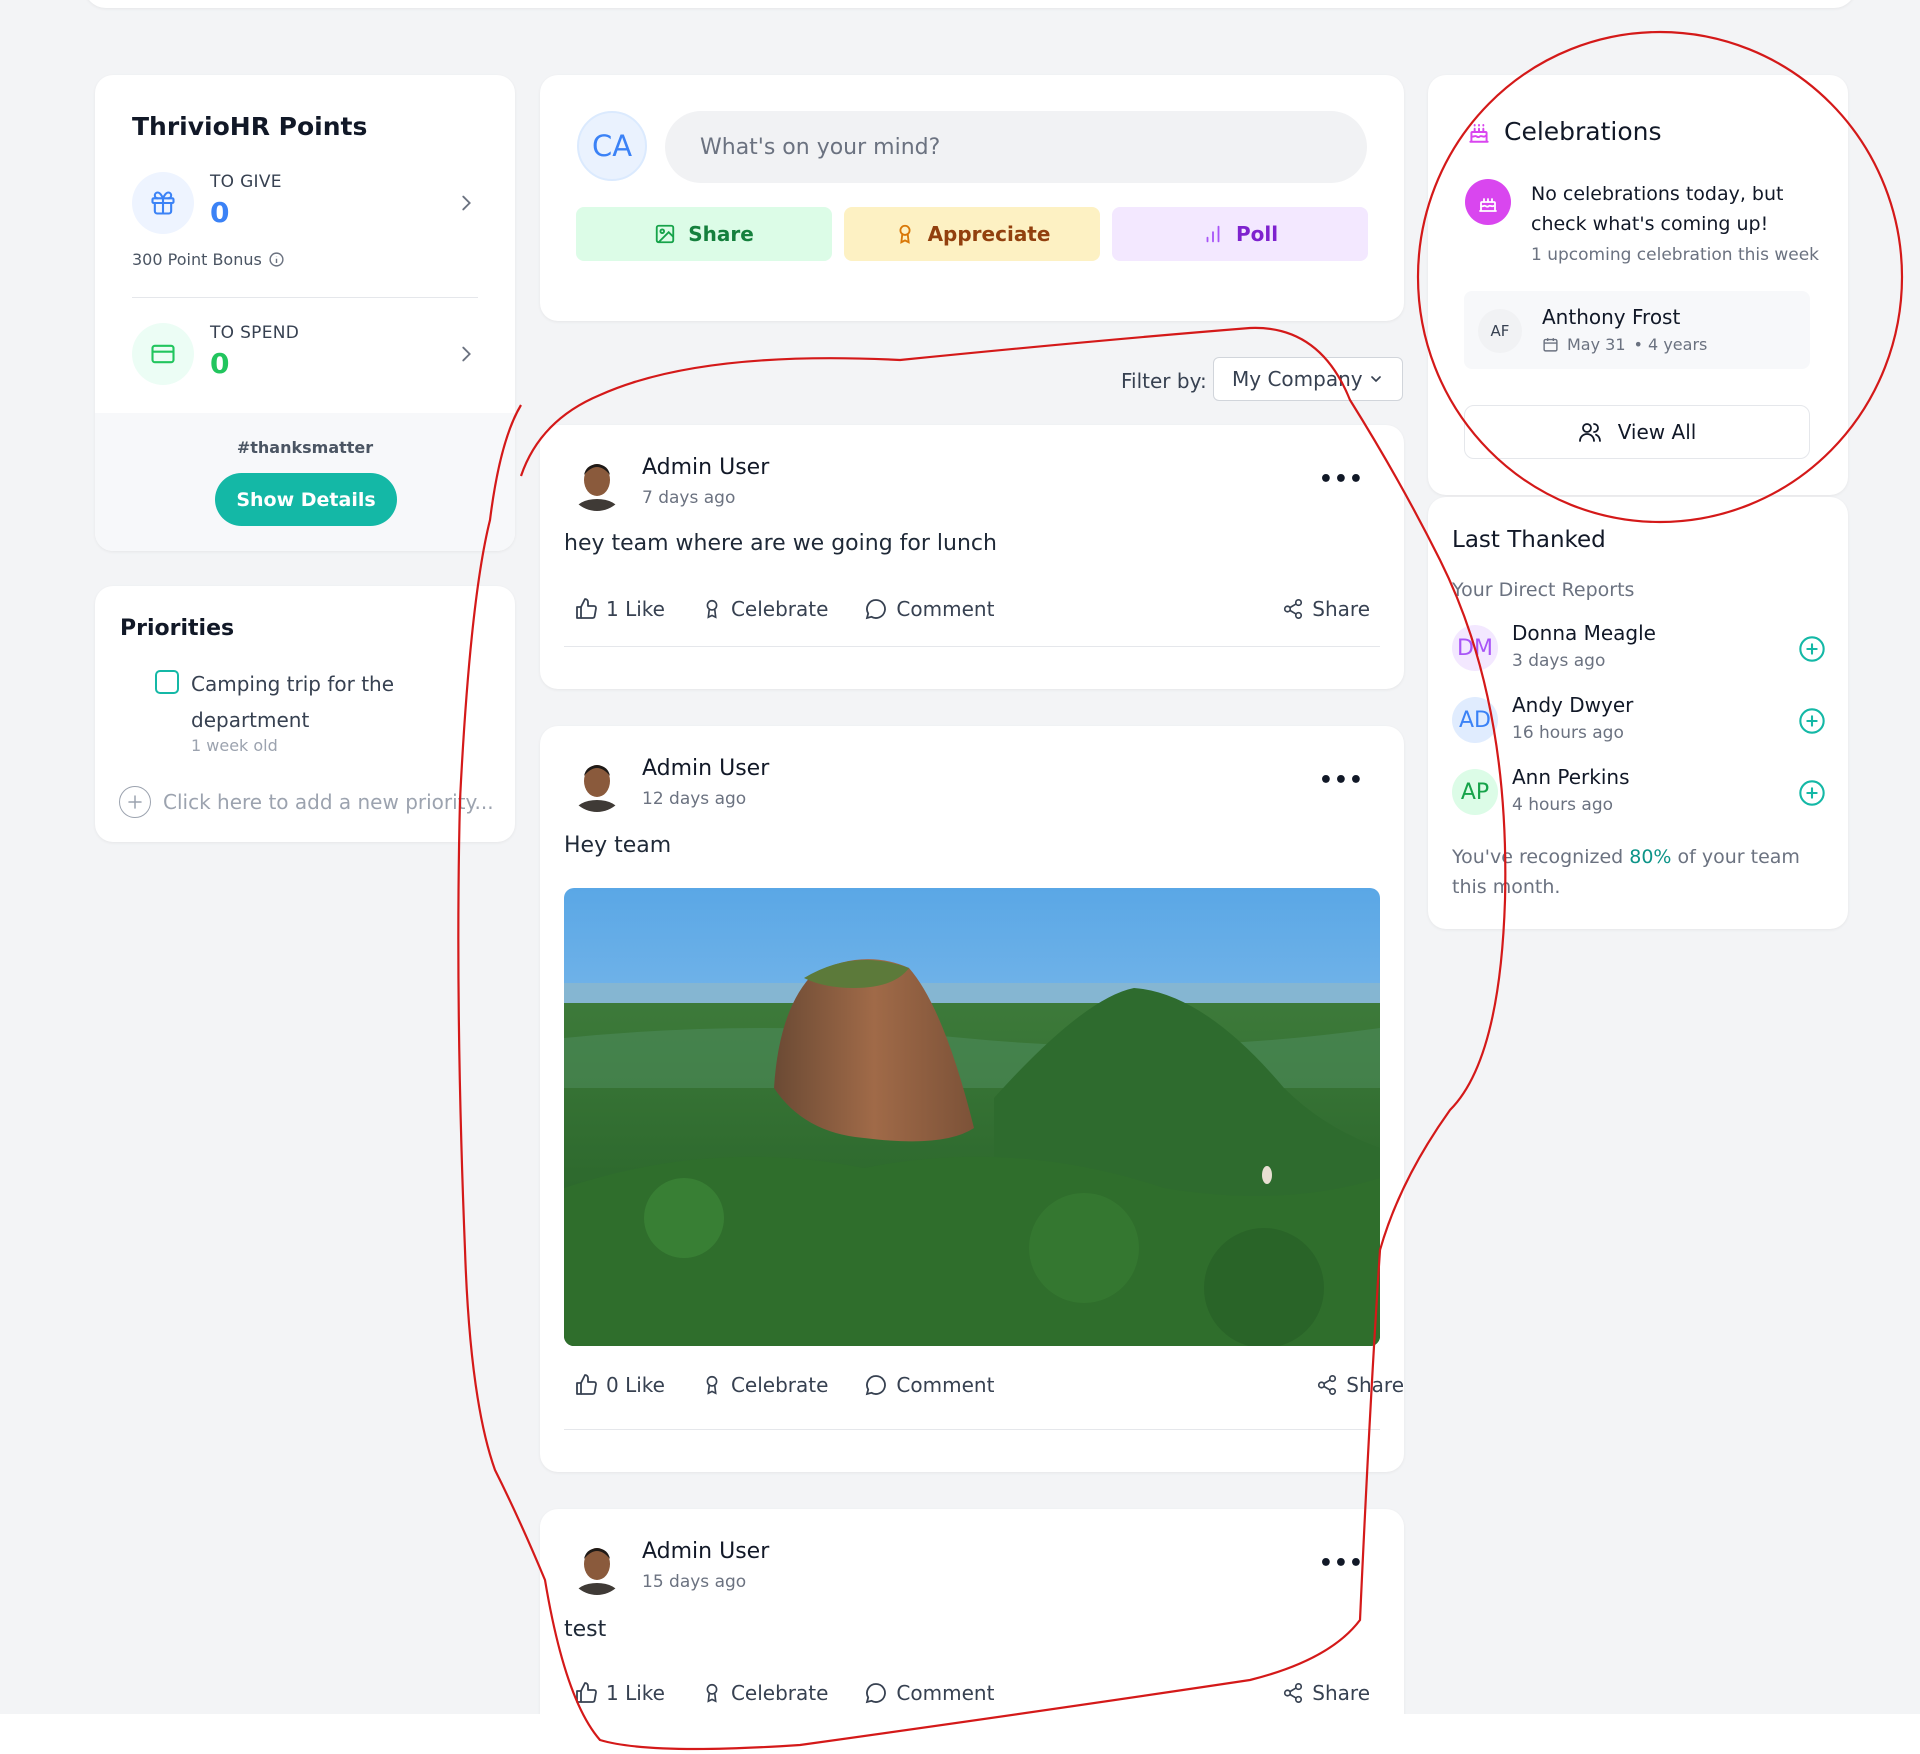 The width and height of the screenshot is (1920, 1754). What do you see at coordinates (1611, 317) in the screenshot?
I see `celebration-person-name: Anthony Frost` at bounding box center [1611, 317].